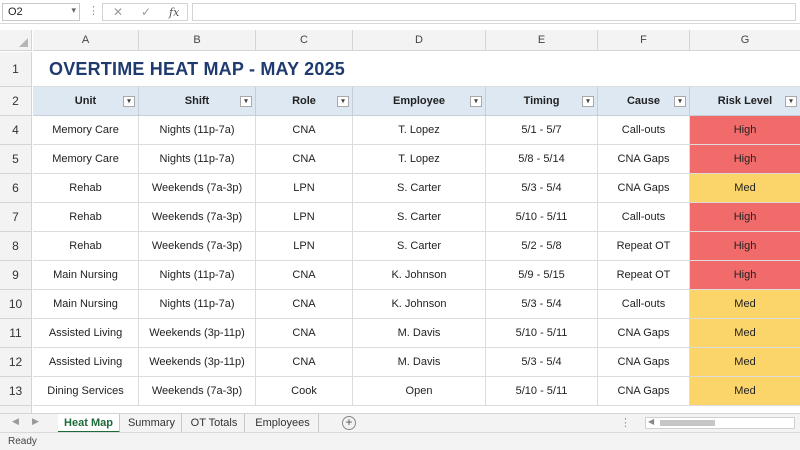  What do you see at coordinates (542, 159) in the screenshot?
I see `cell-timing: 5/8 - 5/14` at bounding box center [542, 159].